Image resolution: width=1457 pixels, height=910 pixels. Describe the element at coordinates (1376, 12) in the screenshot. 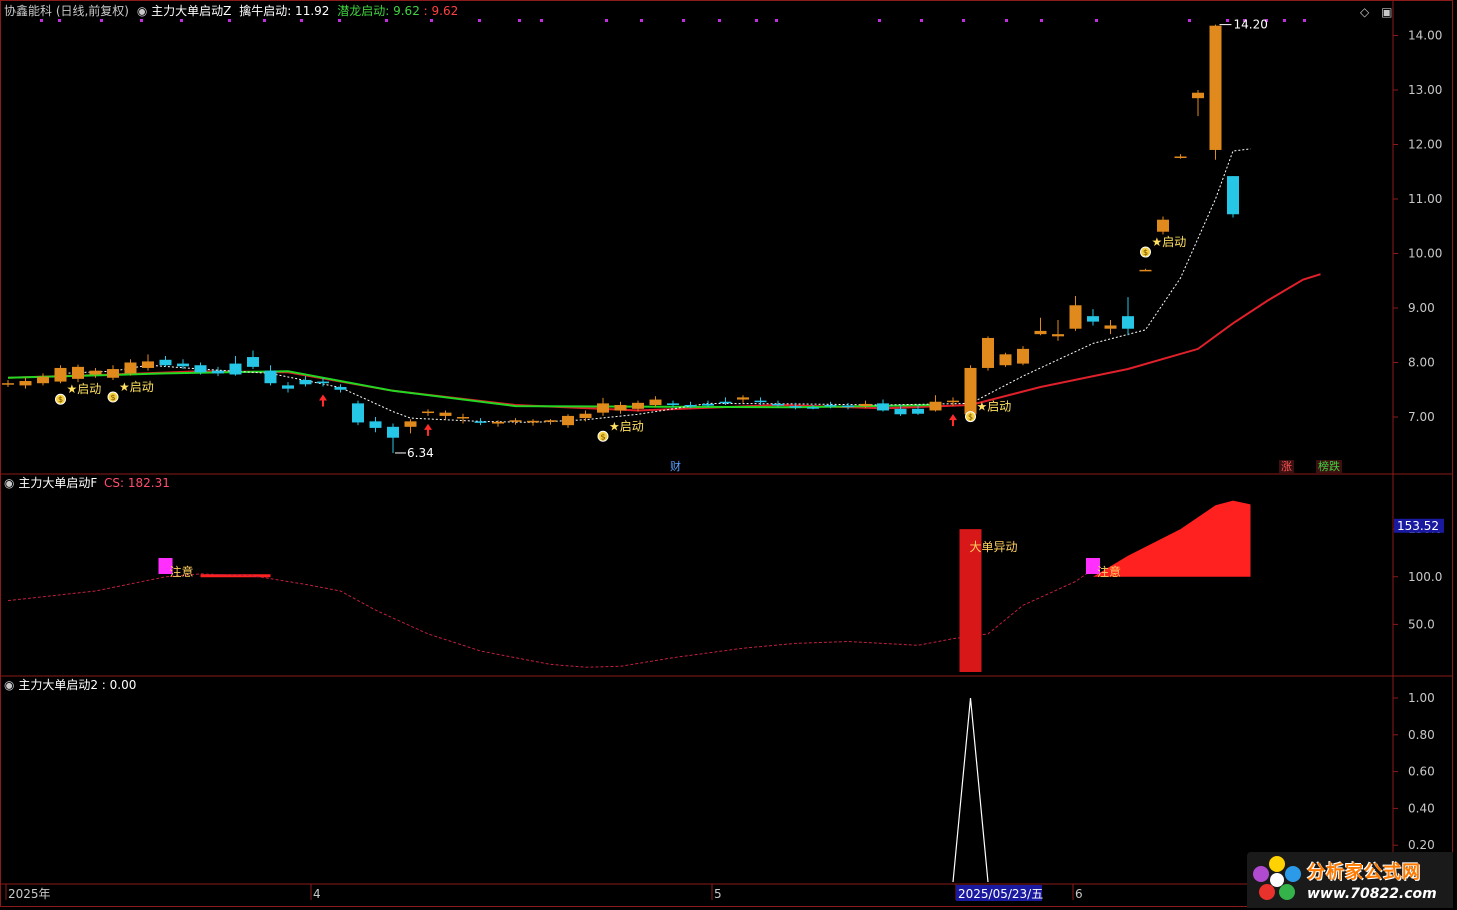

I see `panel-window-buttons: ◇ ▣` at that location.